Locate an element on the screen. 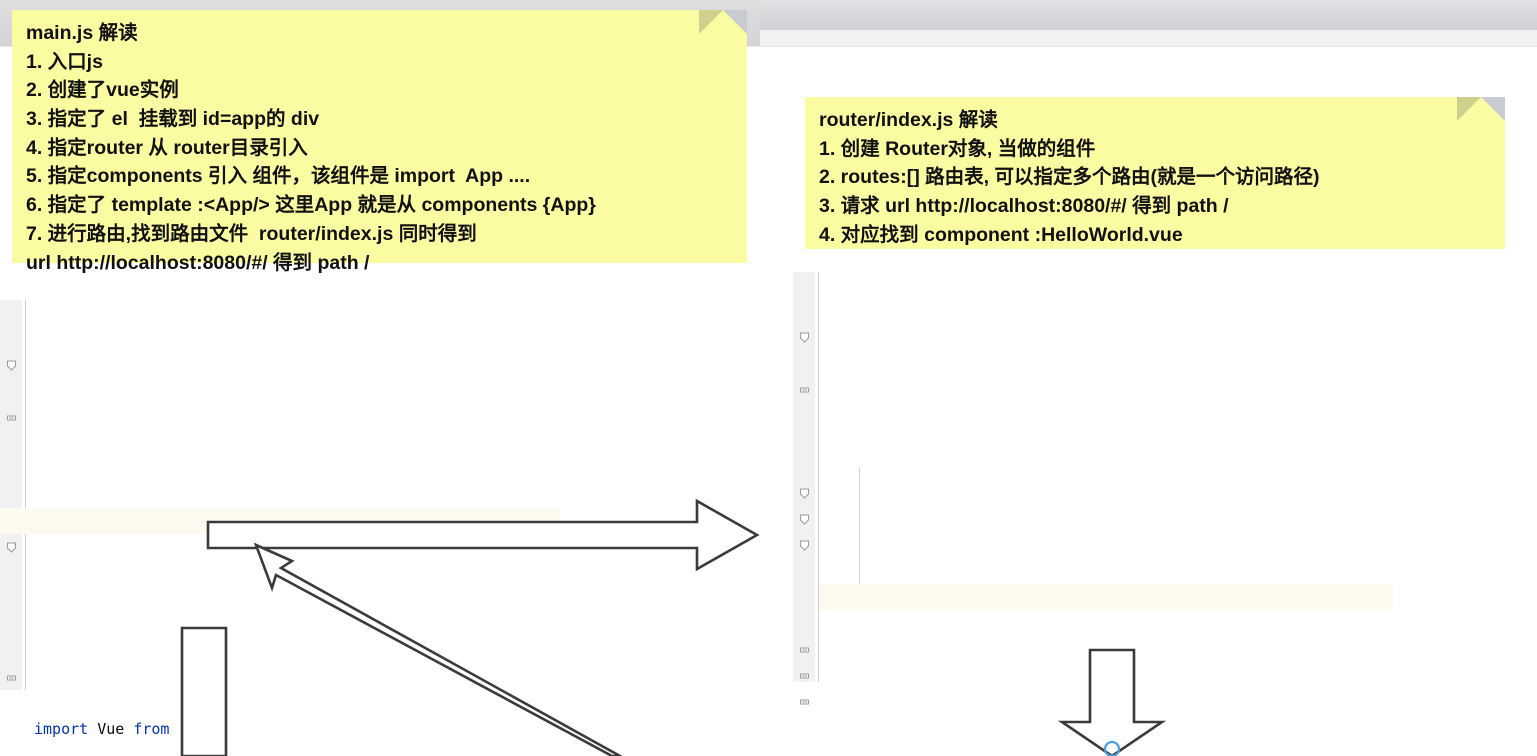 The height and width of the screenshot is (756, 1537). note-main-line-3: 3. 指定了 el 挂载到 id=app的 div is located at coordinates (173, 119).